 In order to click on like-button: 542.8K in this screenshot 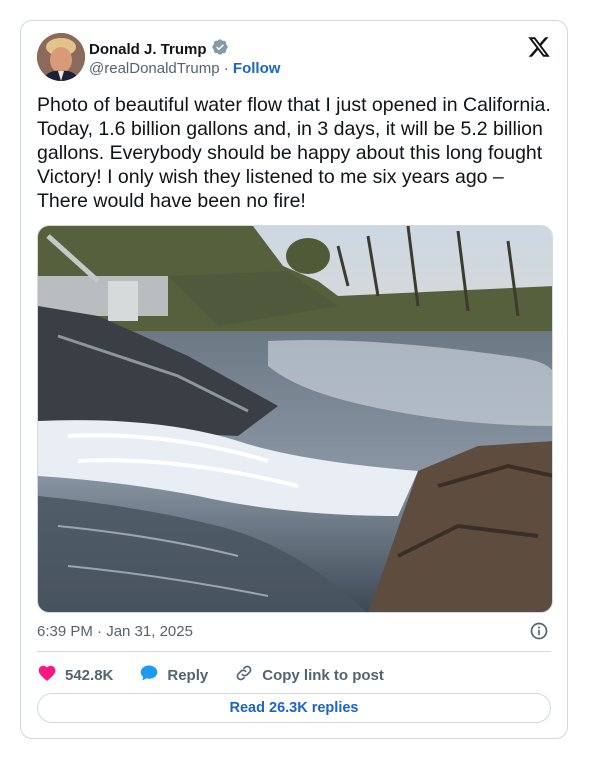, I will do `click(75, 675)`.